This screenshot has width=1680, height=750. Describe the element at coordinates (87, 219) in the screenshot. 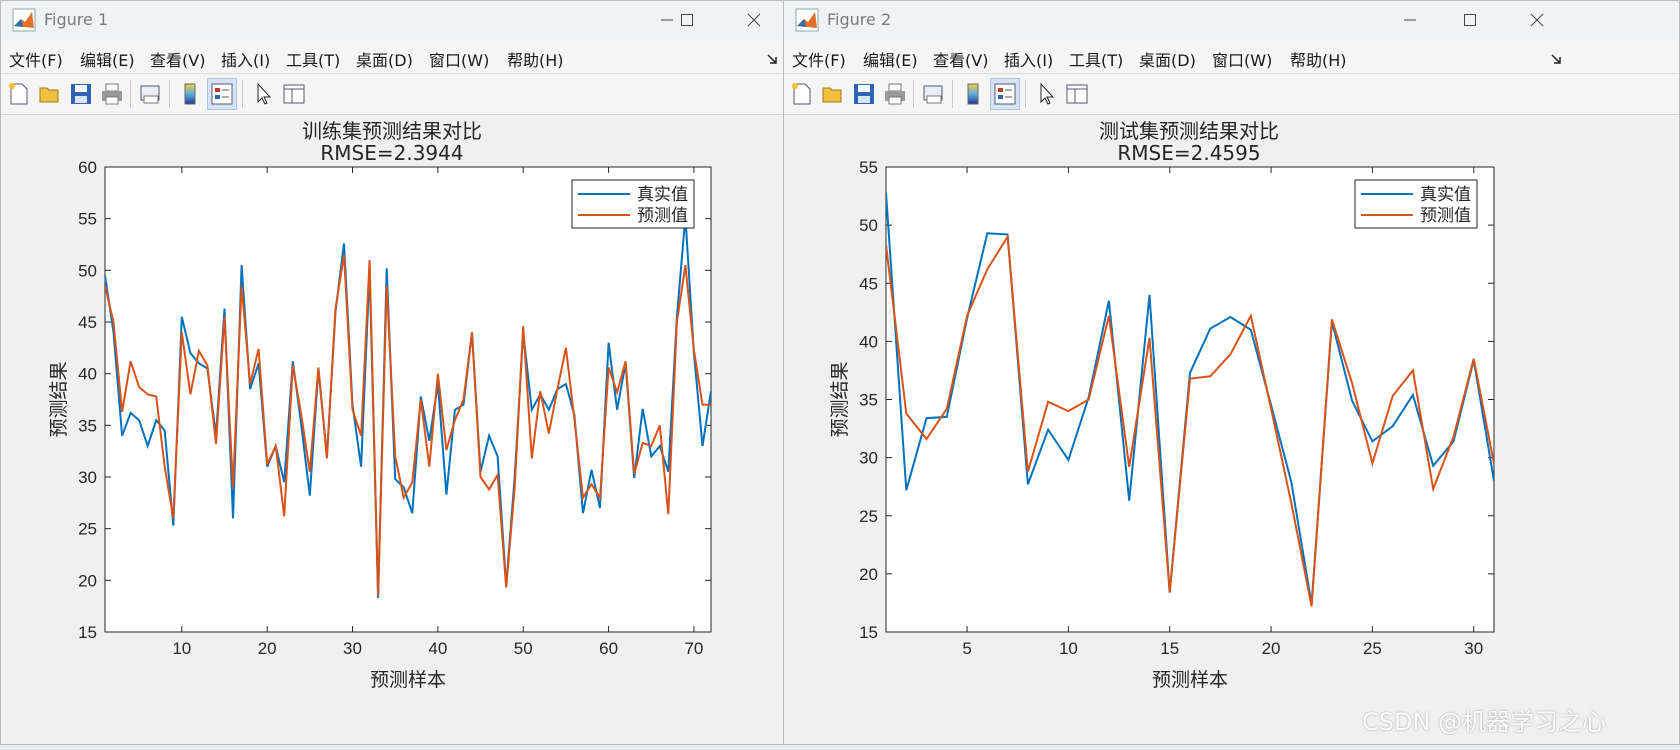

I see `y-tick-label: 55` at that location.